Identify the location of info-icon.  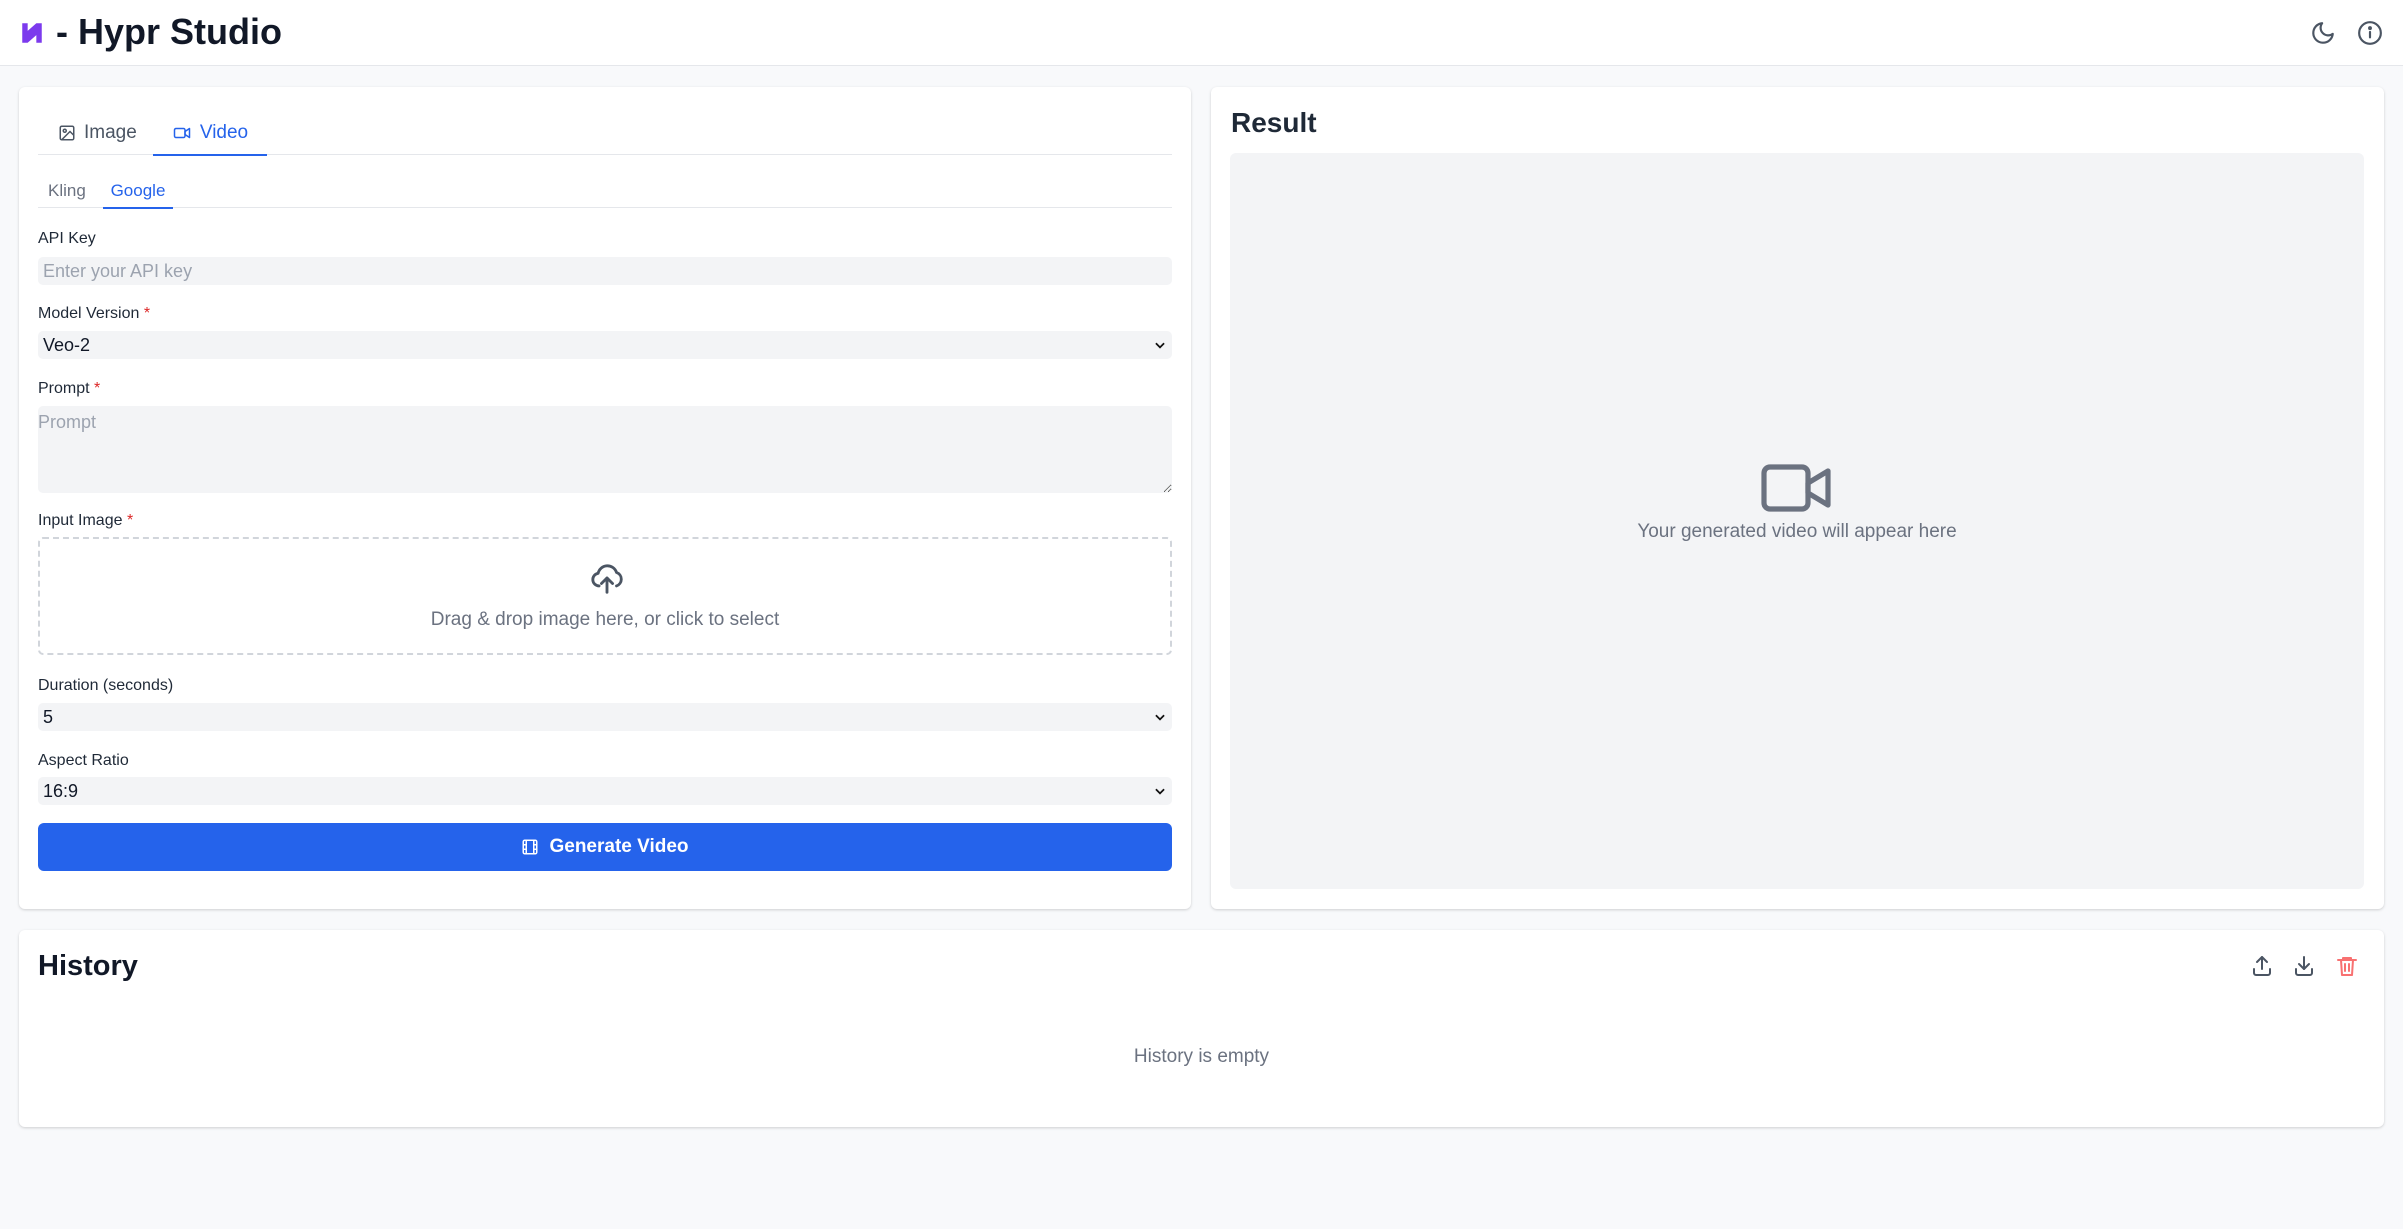
(2370, 33).